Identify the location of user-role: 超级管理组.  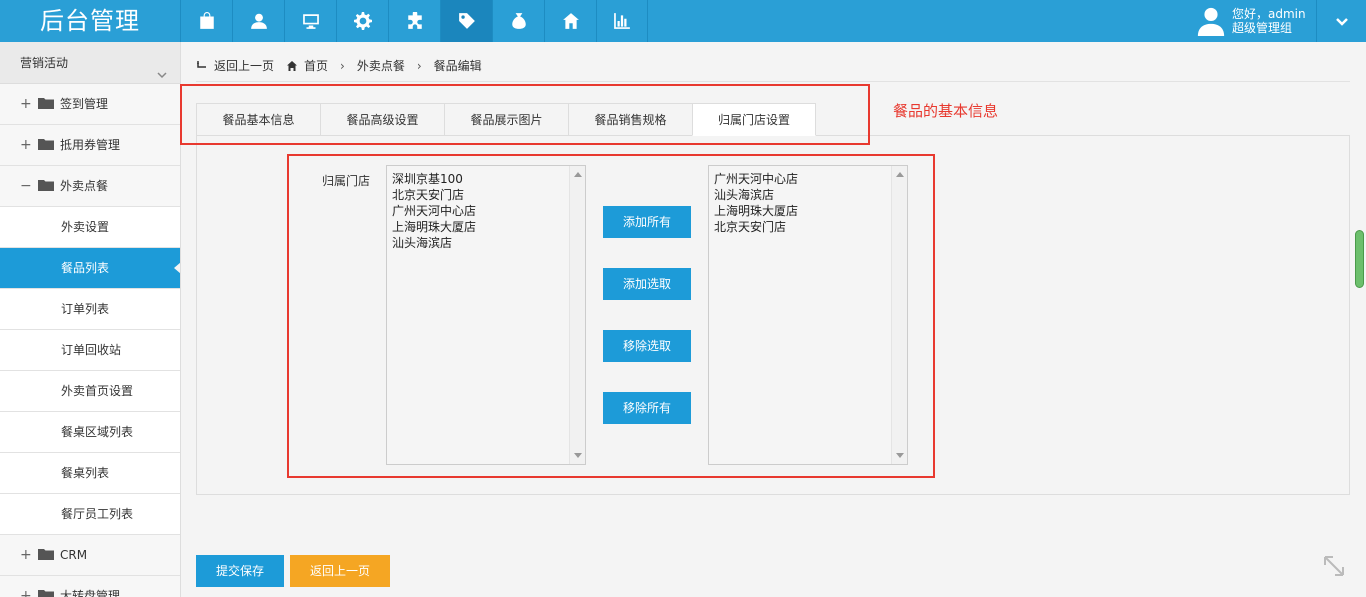
(1262, 28).